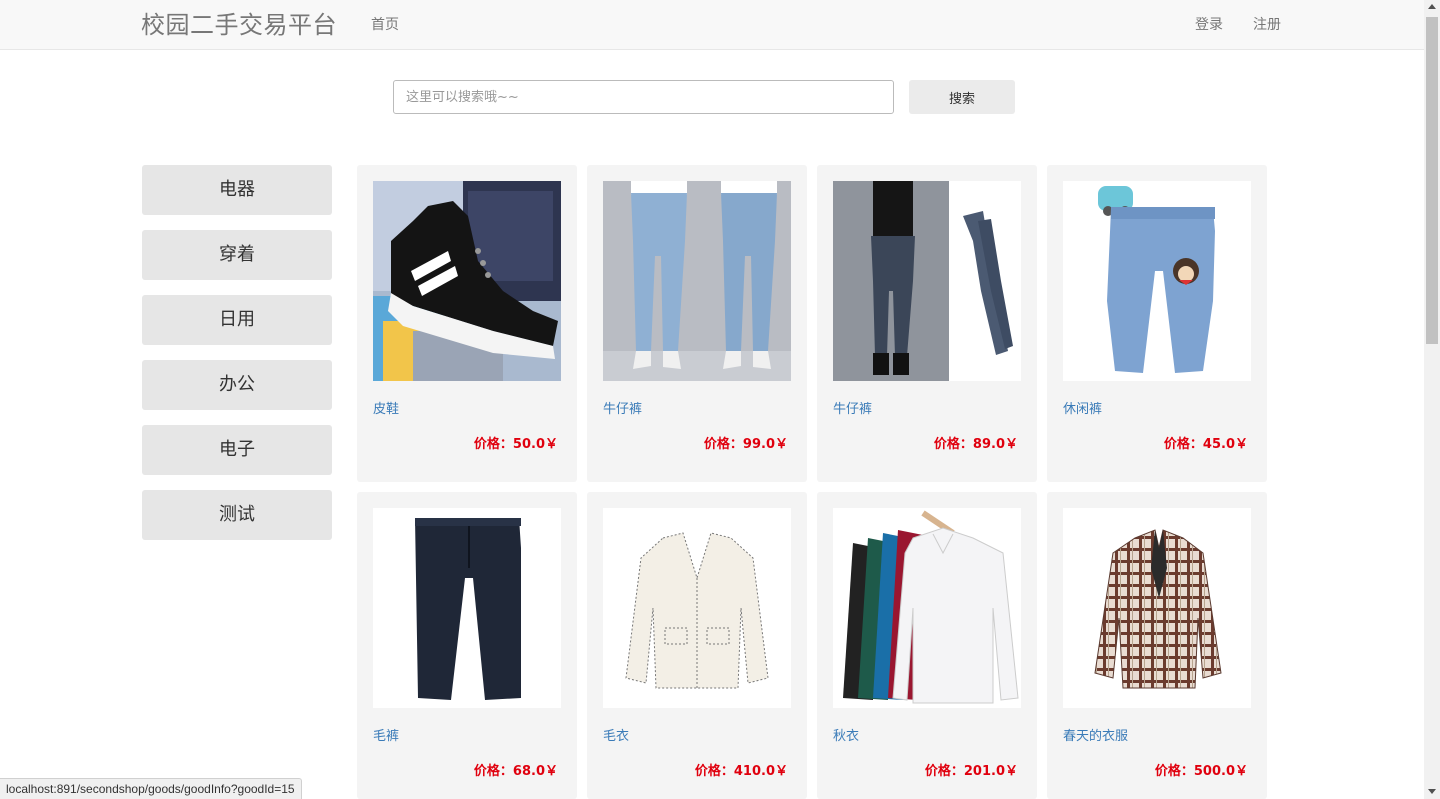 Image resolution: width=1440 pixels, height=799 pixels. Describe the element at coordinates (386, 737) in the screenshot. I see `product-name-link: 毛裤` at that location.